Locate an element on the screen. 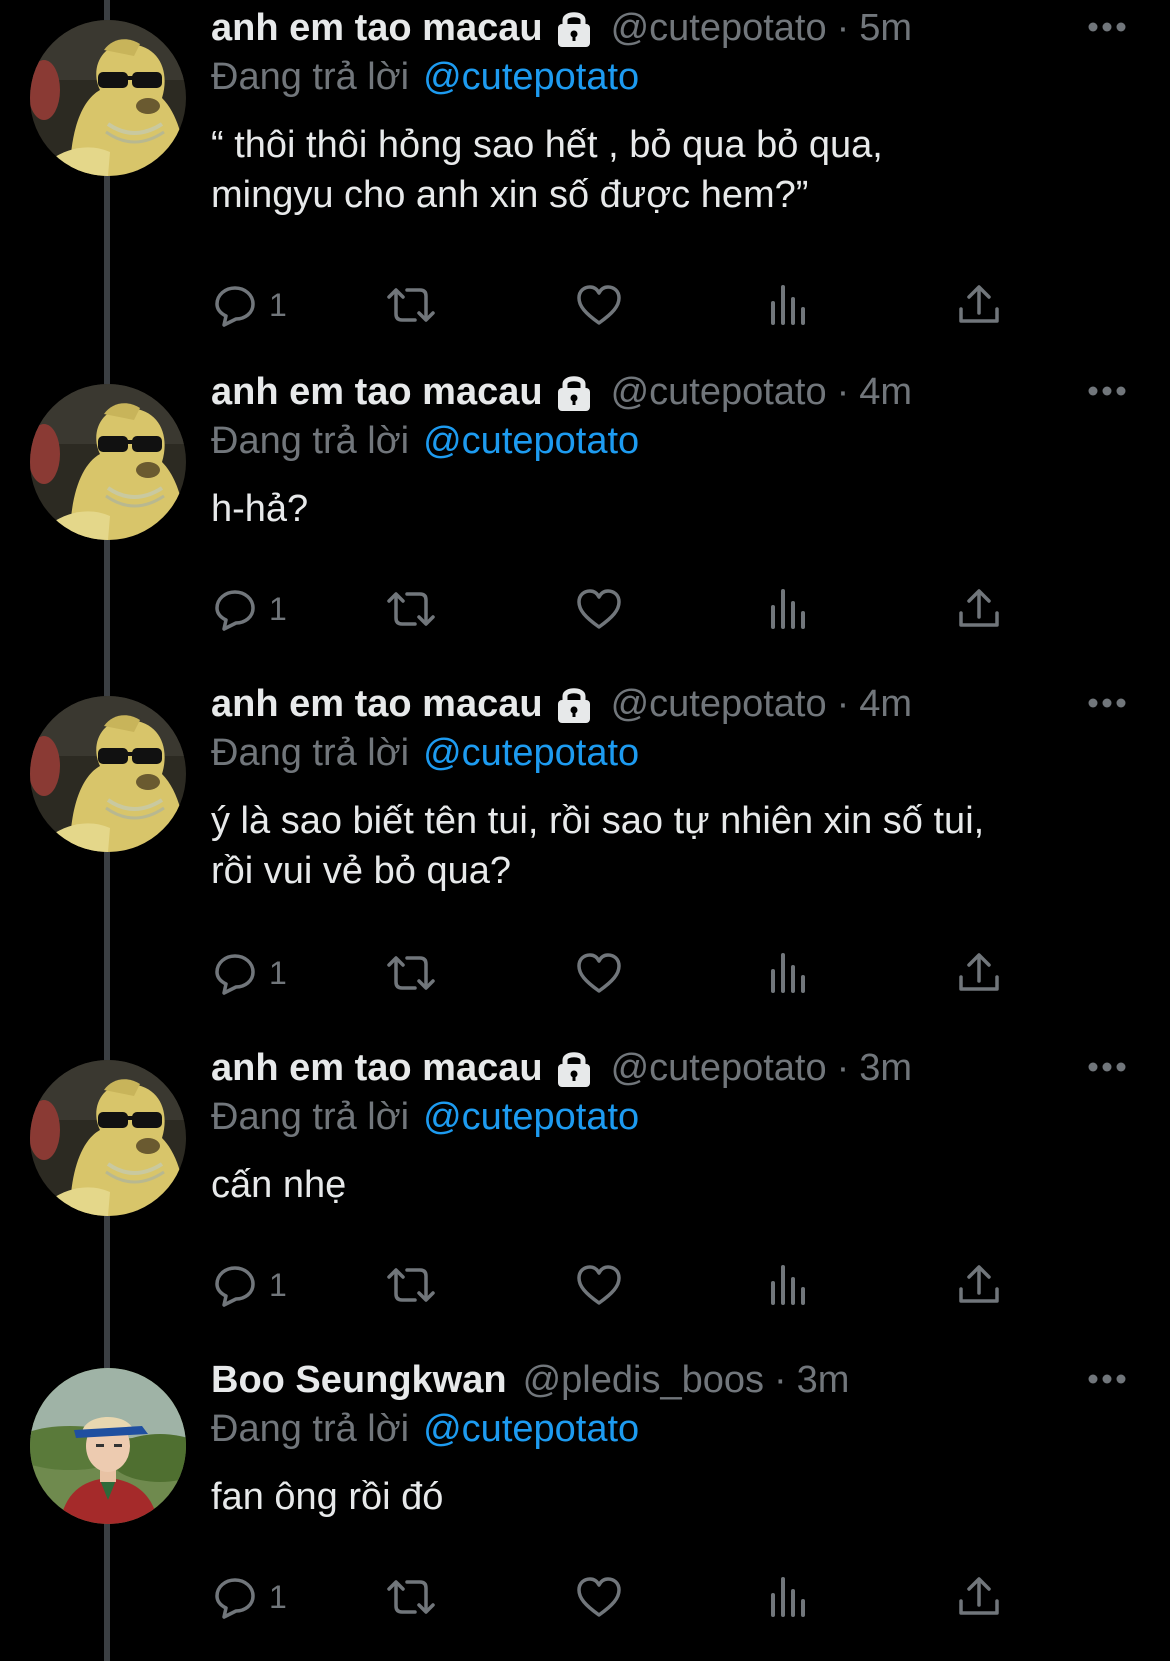  tweet-text: fan ông rồi đó is located at coordinates (327, 1497).